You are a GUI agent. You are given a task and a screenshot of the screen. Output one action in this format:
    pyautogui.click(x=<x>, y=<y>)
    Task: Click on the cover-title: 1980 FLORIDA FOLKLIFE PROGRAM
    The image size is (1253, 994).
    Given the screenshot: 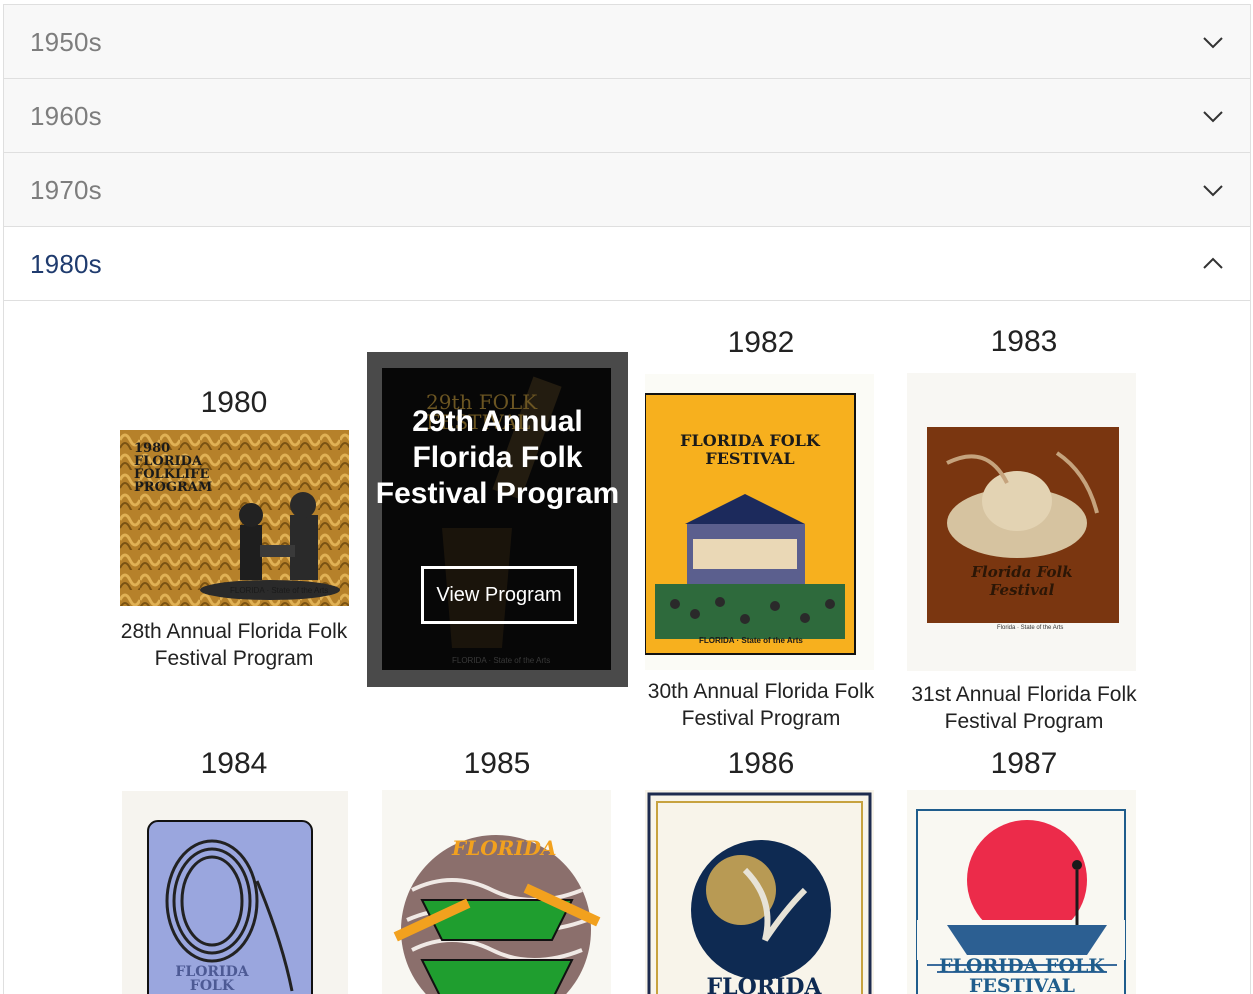 What is the action you would take?
    pyautogui.click(x=173, y=468)
    